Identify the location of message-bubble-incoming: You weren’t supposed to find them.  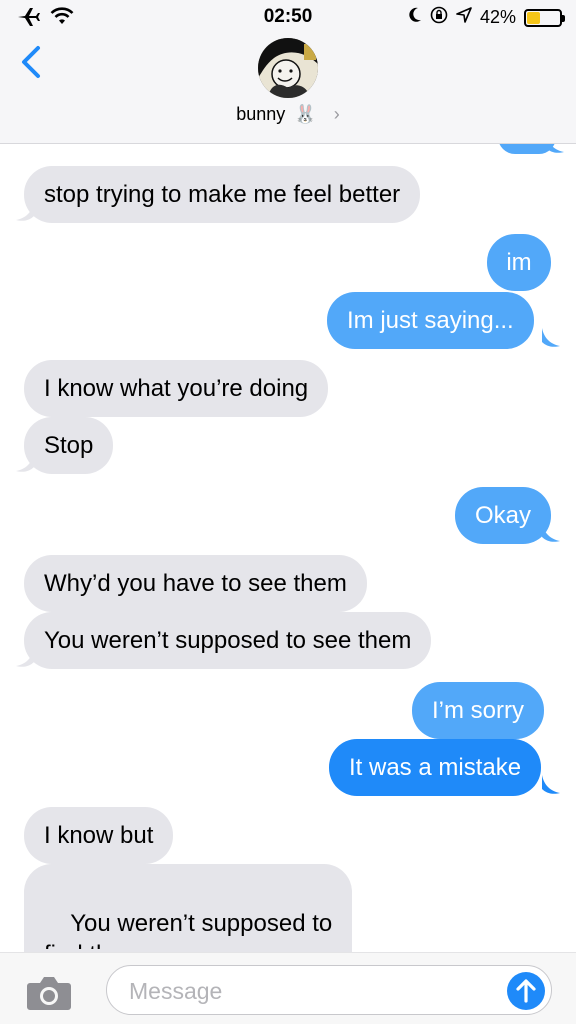
(188, 908).